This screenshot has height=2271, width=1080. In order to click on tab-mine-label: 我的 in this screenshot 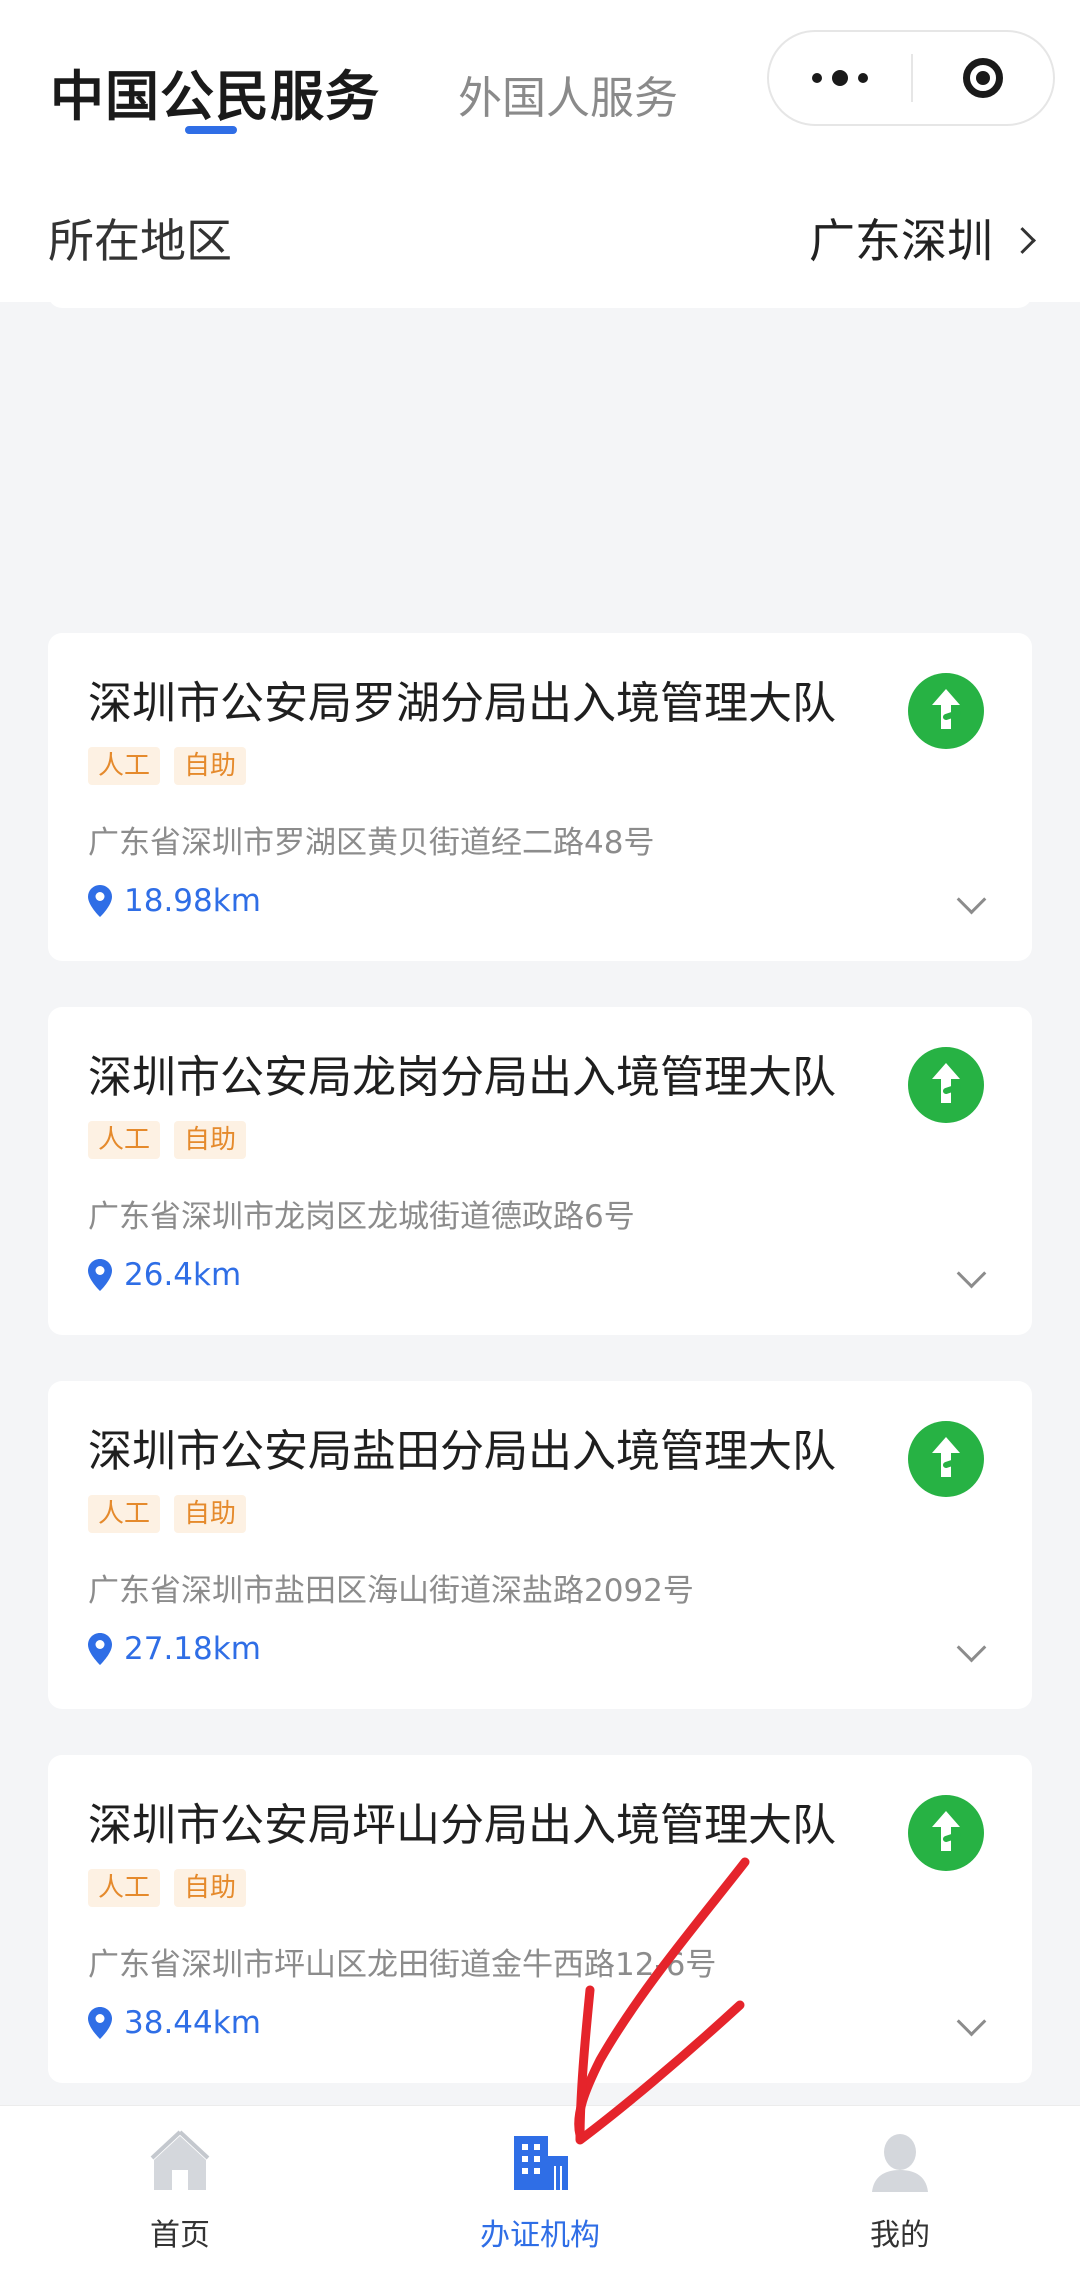, I will do `click(900, 2235)`.